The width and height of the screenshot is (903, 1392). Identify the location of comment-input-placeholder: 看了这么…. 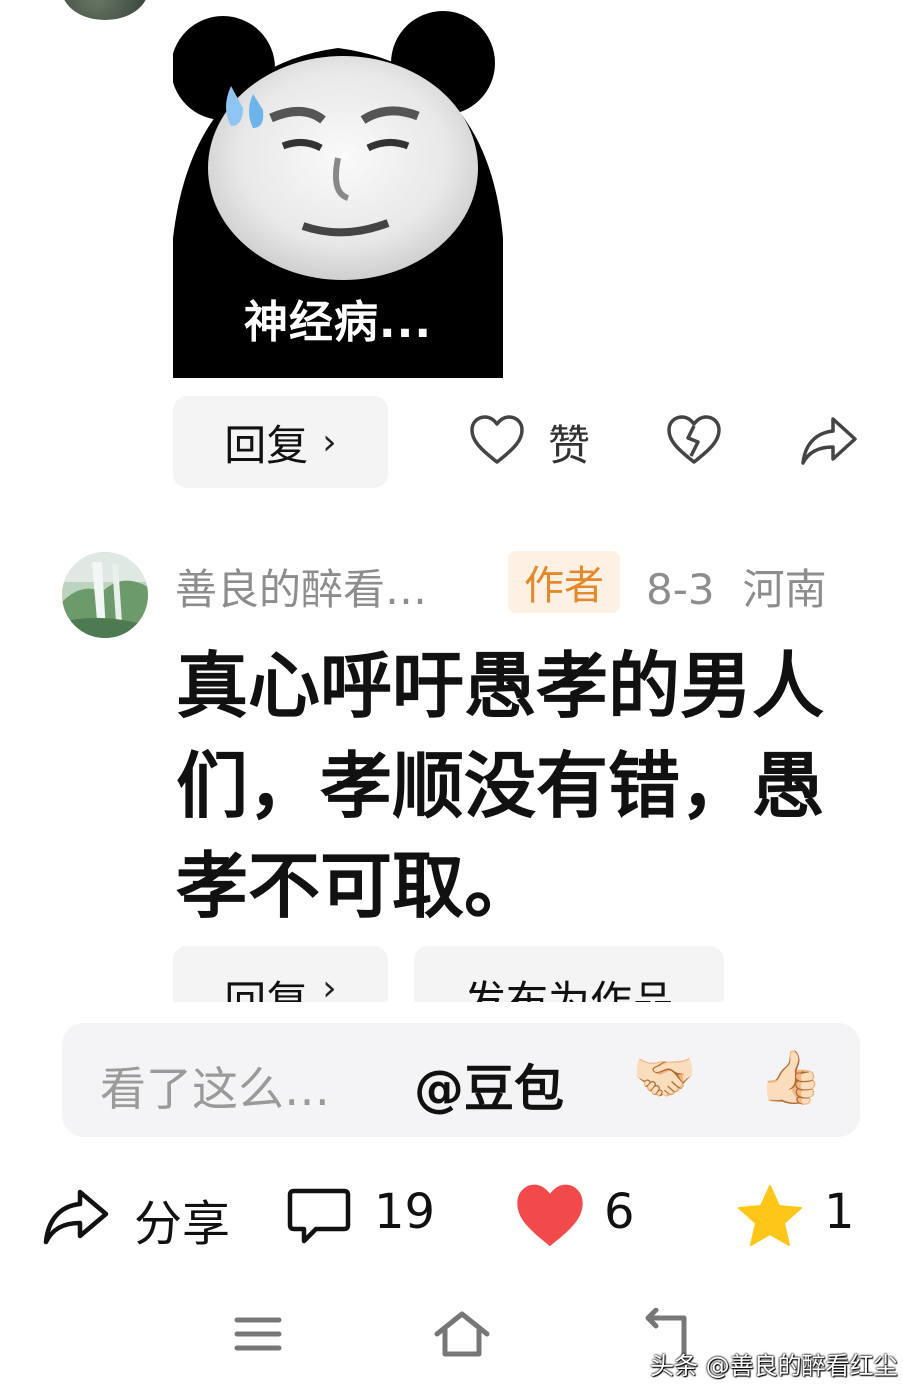
(215, 1086).